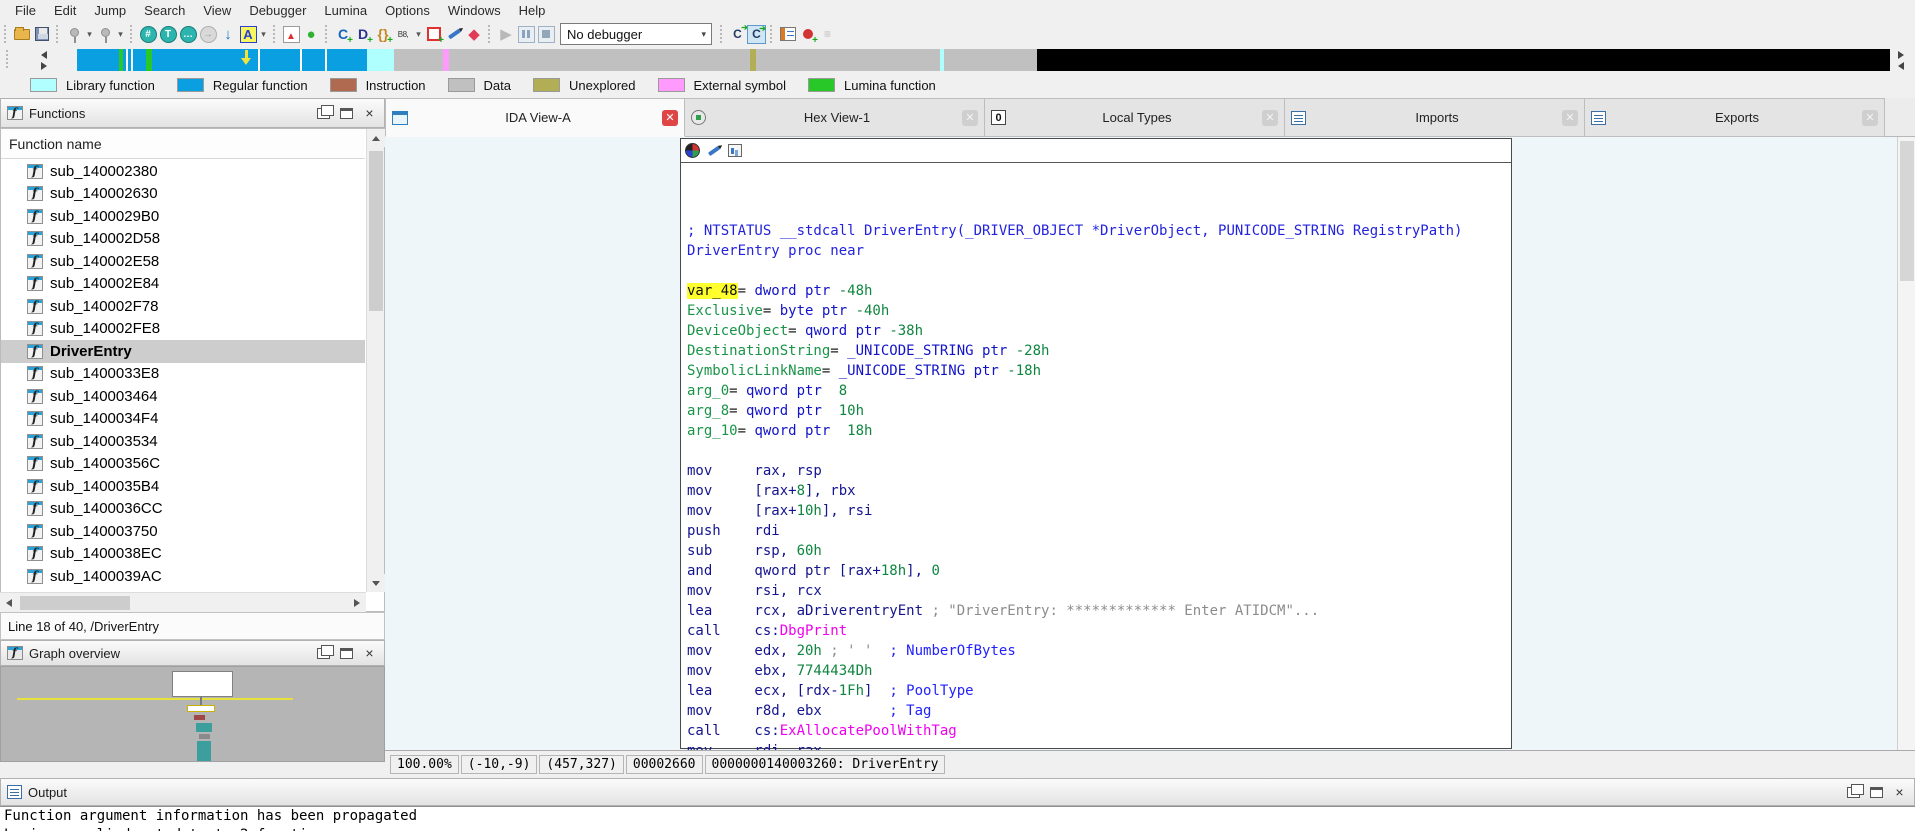  What do you see at coordinates (1099, 391) in the screenshot?
I see `code-line: arg_0= qword ptr 8` at bounding box center [1099, 391].